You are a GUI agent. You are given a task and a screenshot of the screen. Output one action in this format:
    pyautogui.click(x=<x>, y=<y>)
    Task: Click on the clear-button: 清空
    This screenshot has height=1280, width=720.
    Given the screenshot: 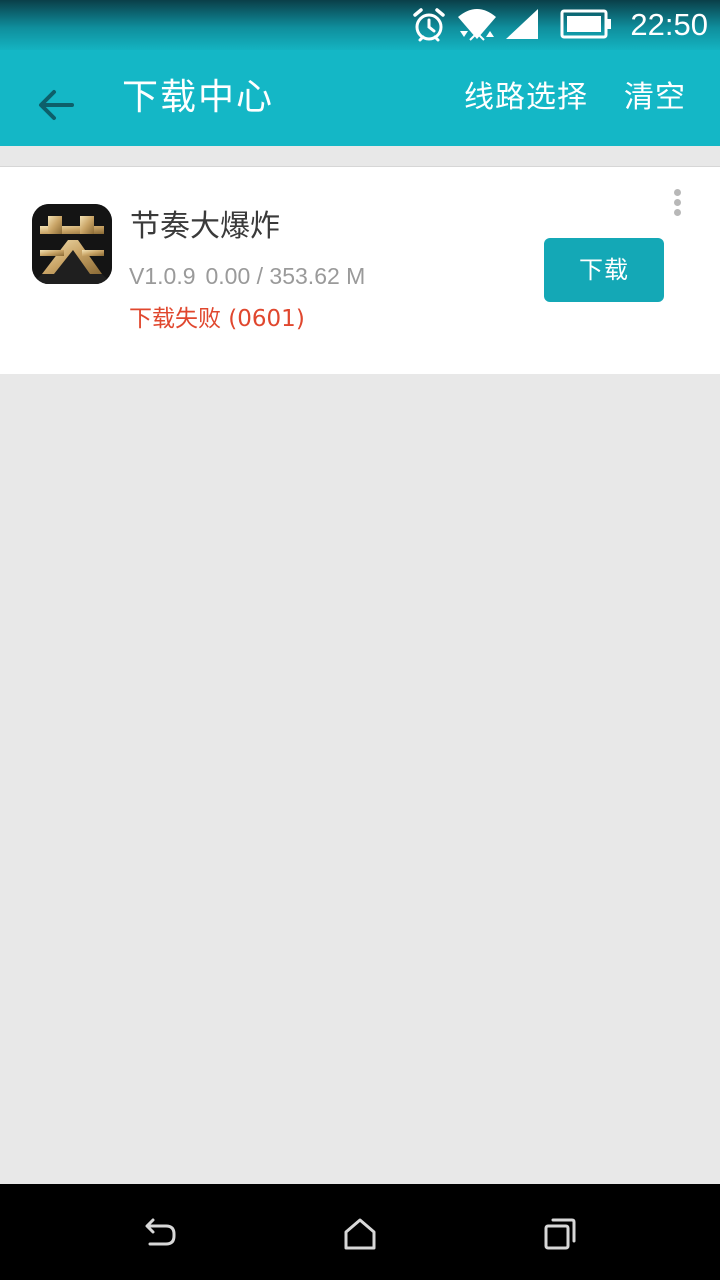 What is the action you would take?
    pyautogui.click(x=655, y=98)
    